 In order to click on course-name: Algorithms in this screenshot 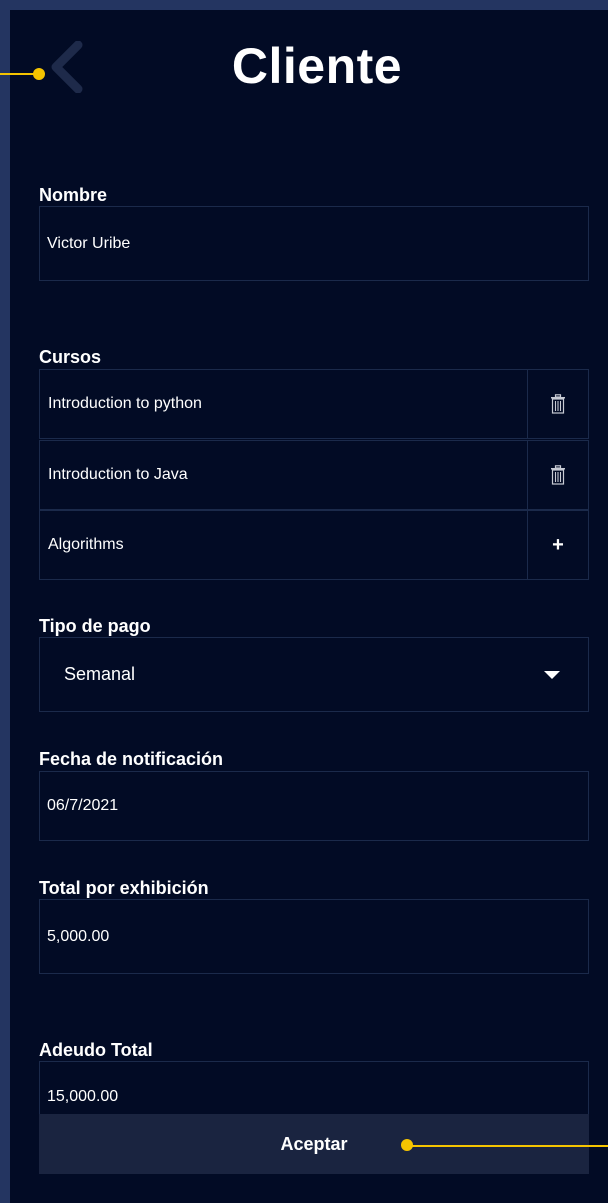, I will do `click(86, 544)`.